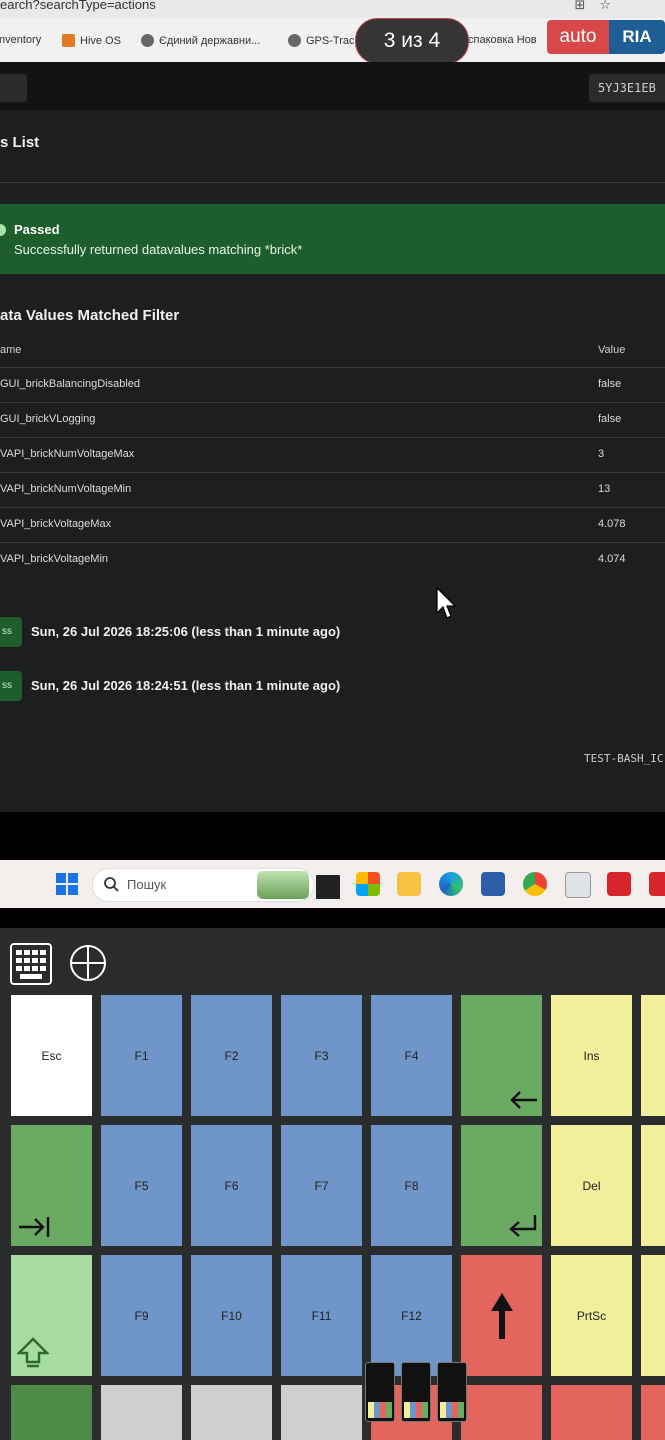  What do you see at coordinates (141, 1185) in the screenshot?
I see `key-f5: F5` at bounding box center [141, 1185].